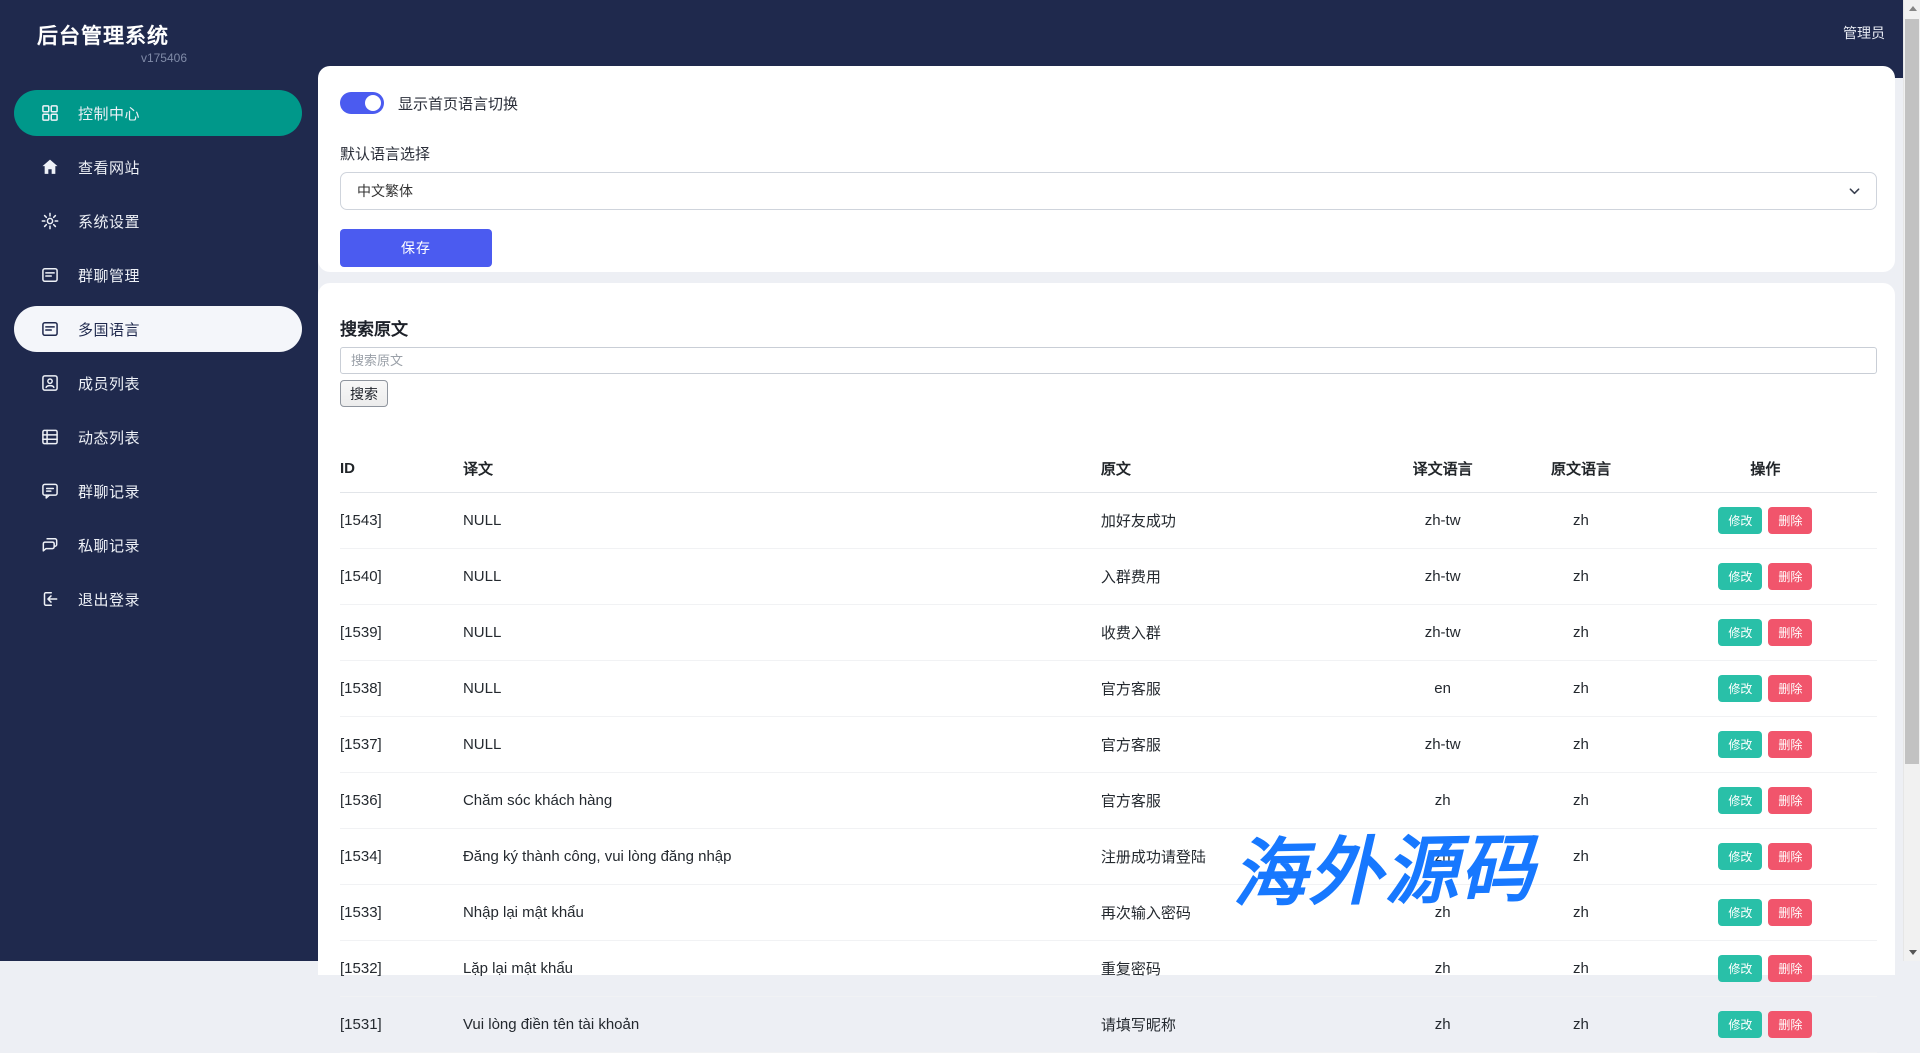 The height and width of the screenshot is (1053, 1920). Describe the element at coordinates (401, 1025) in the screenshot. I see `row-id: [1531]` at that location.